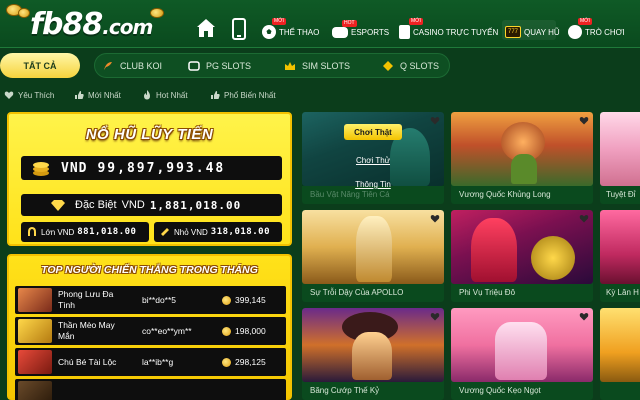 The height and width of the screenshot is (400, 640). Describe the element at coordinates (159, 300) in the screenshot. I see `winner-user: bi**do**5` at that location.